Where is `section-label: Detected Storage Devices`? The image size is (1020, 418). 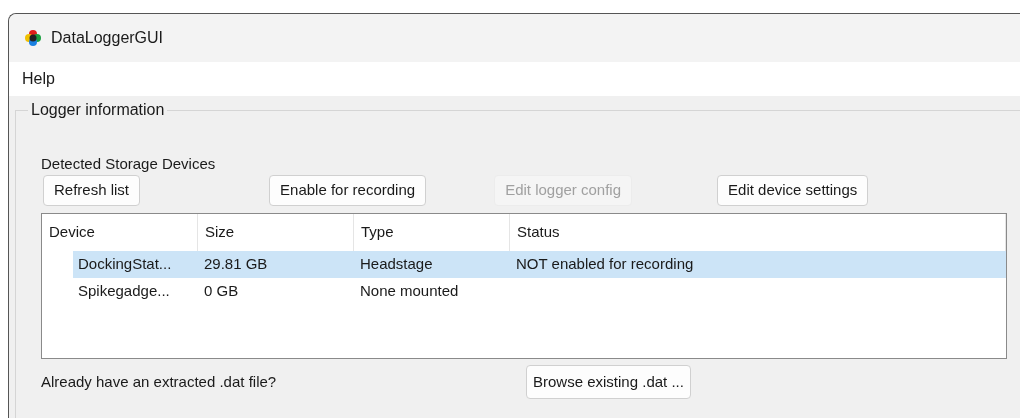
section-label: Detected Storage Devices is located at coordinates (128, 164).